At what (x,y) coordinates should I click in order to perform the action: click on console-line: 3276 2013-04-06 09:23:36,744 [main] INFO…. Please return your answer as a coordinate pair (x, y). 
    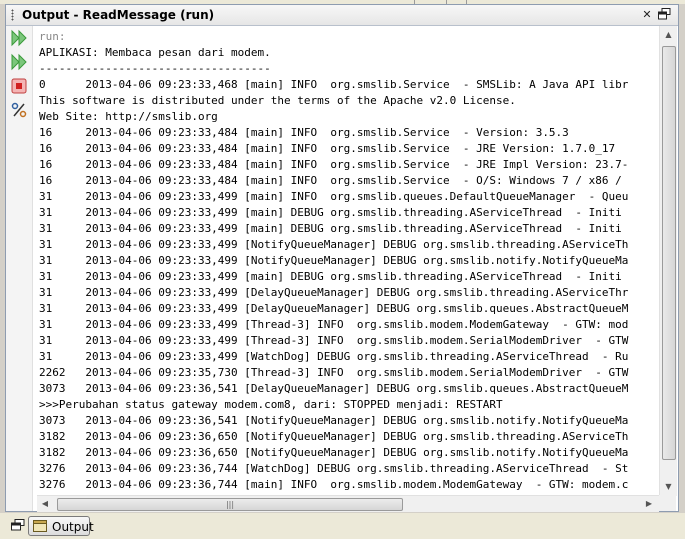
    Looking at the image, I should click on (334, 484).